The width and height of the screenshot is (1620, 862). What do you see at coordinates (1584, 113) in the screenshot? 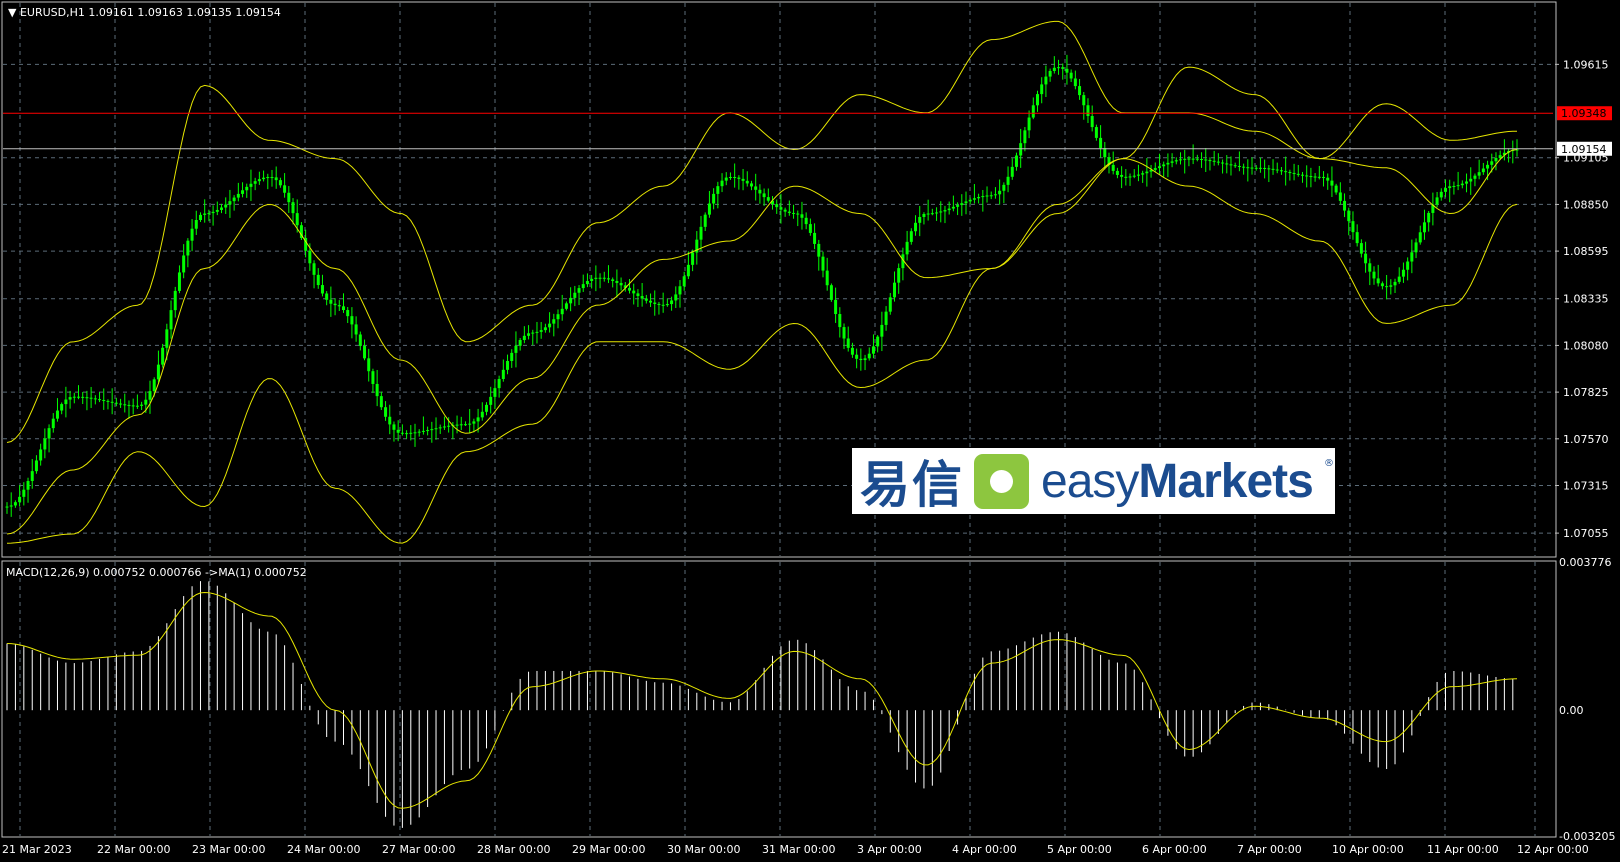
I see `resistance-price-tag: 1.09348` at bounding box center [1584, 113].